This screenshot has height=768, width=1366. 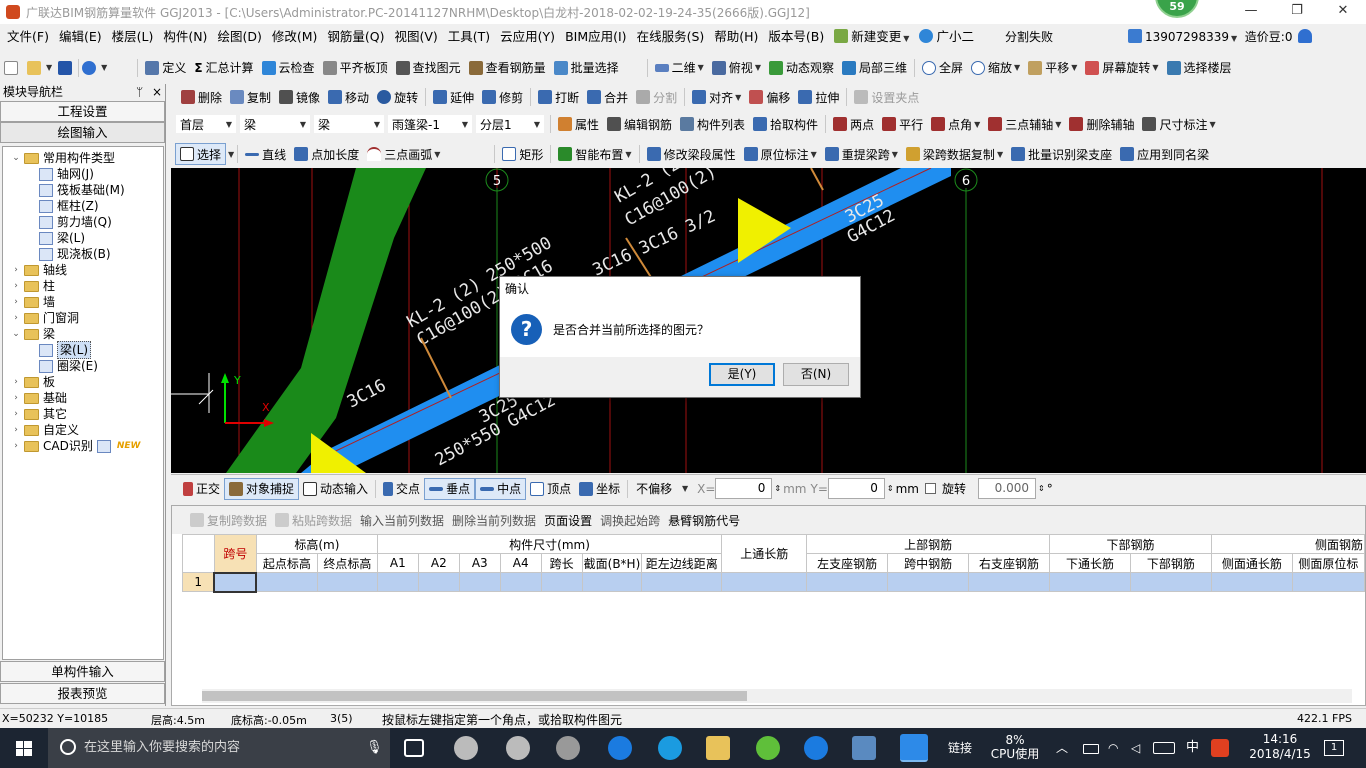 What do you see at coordinates (742, 374) in the screenshot?
I see `yes-button: 是(Y)` at bounding box center [742, 374].